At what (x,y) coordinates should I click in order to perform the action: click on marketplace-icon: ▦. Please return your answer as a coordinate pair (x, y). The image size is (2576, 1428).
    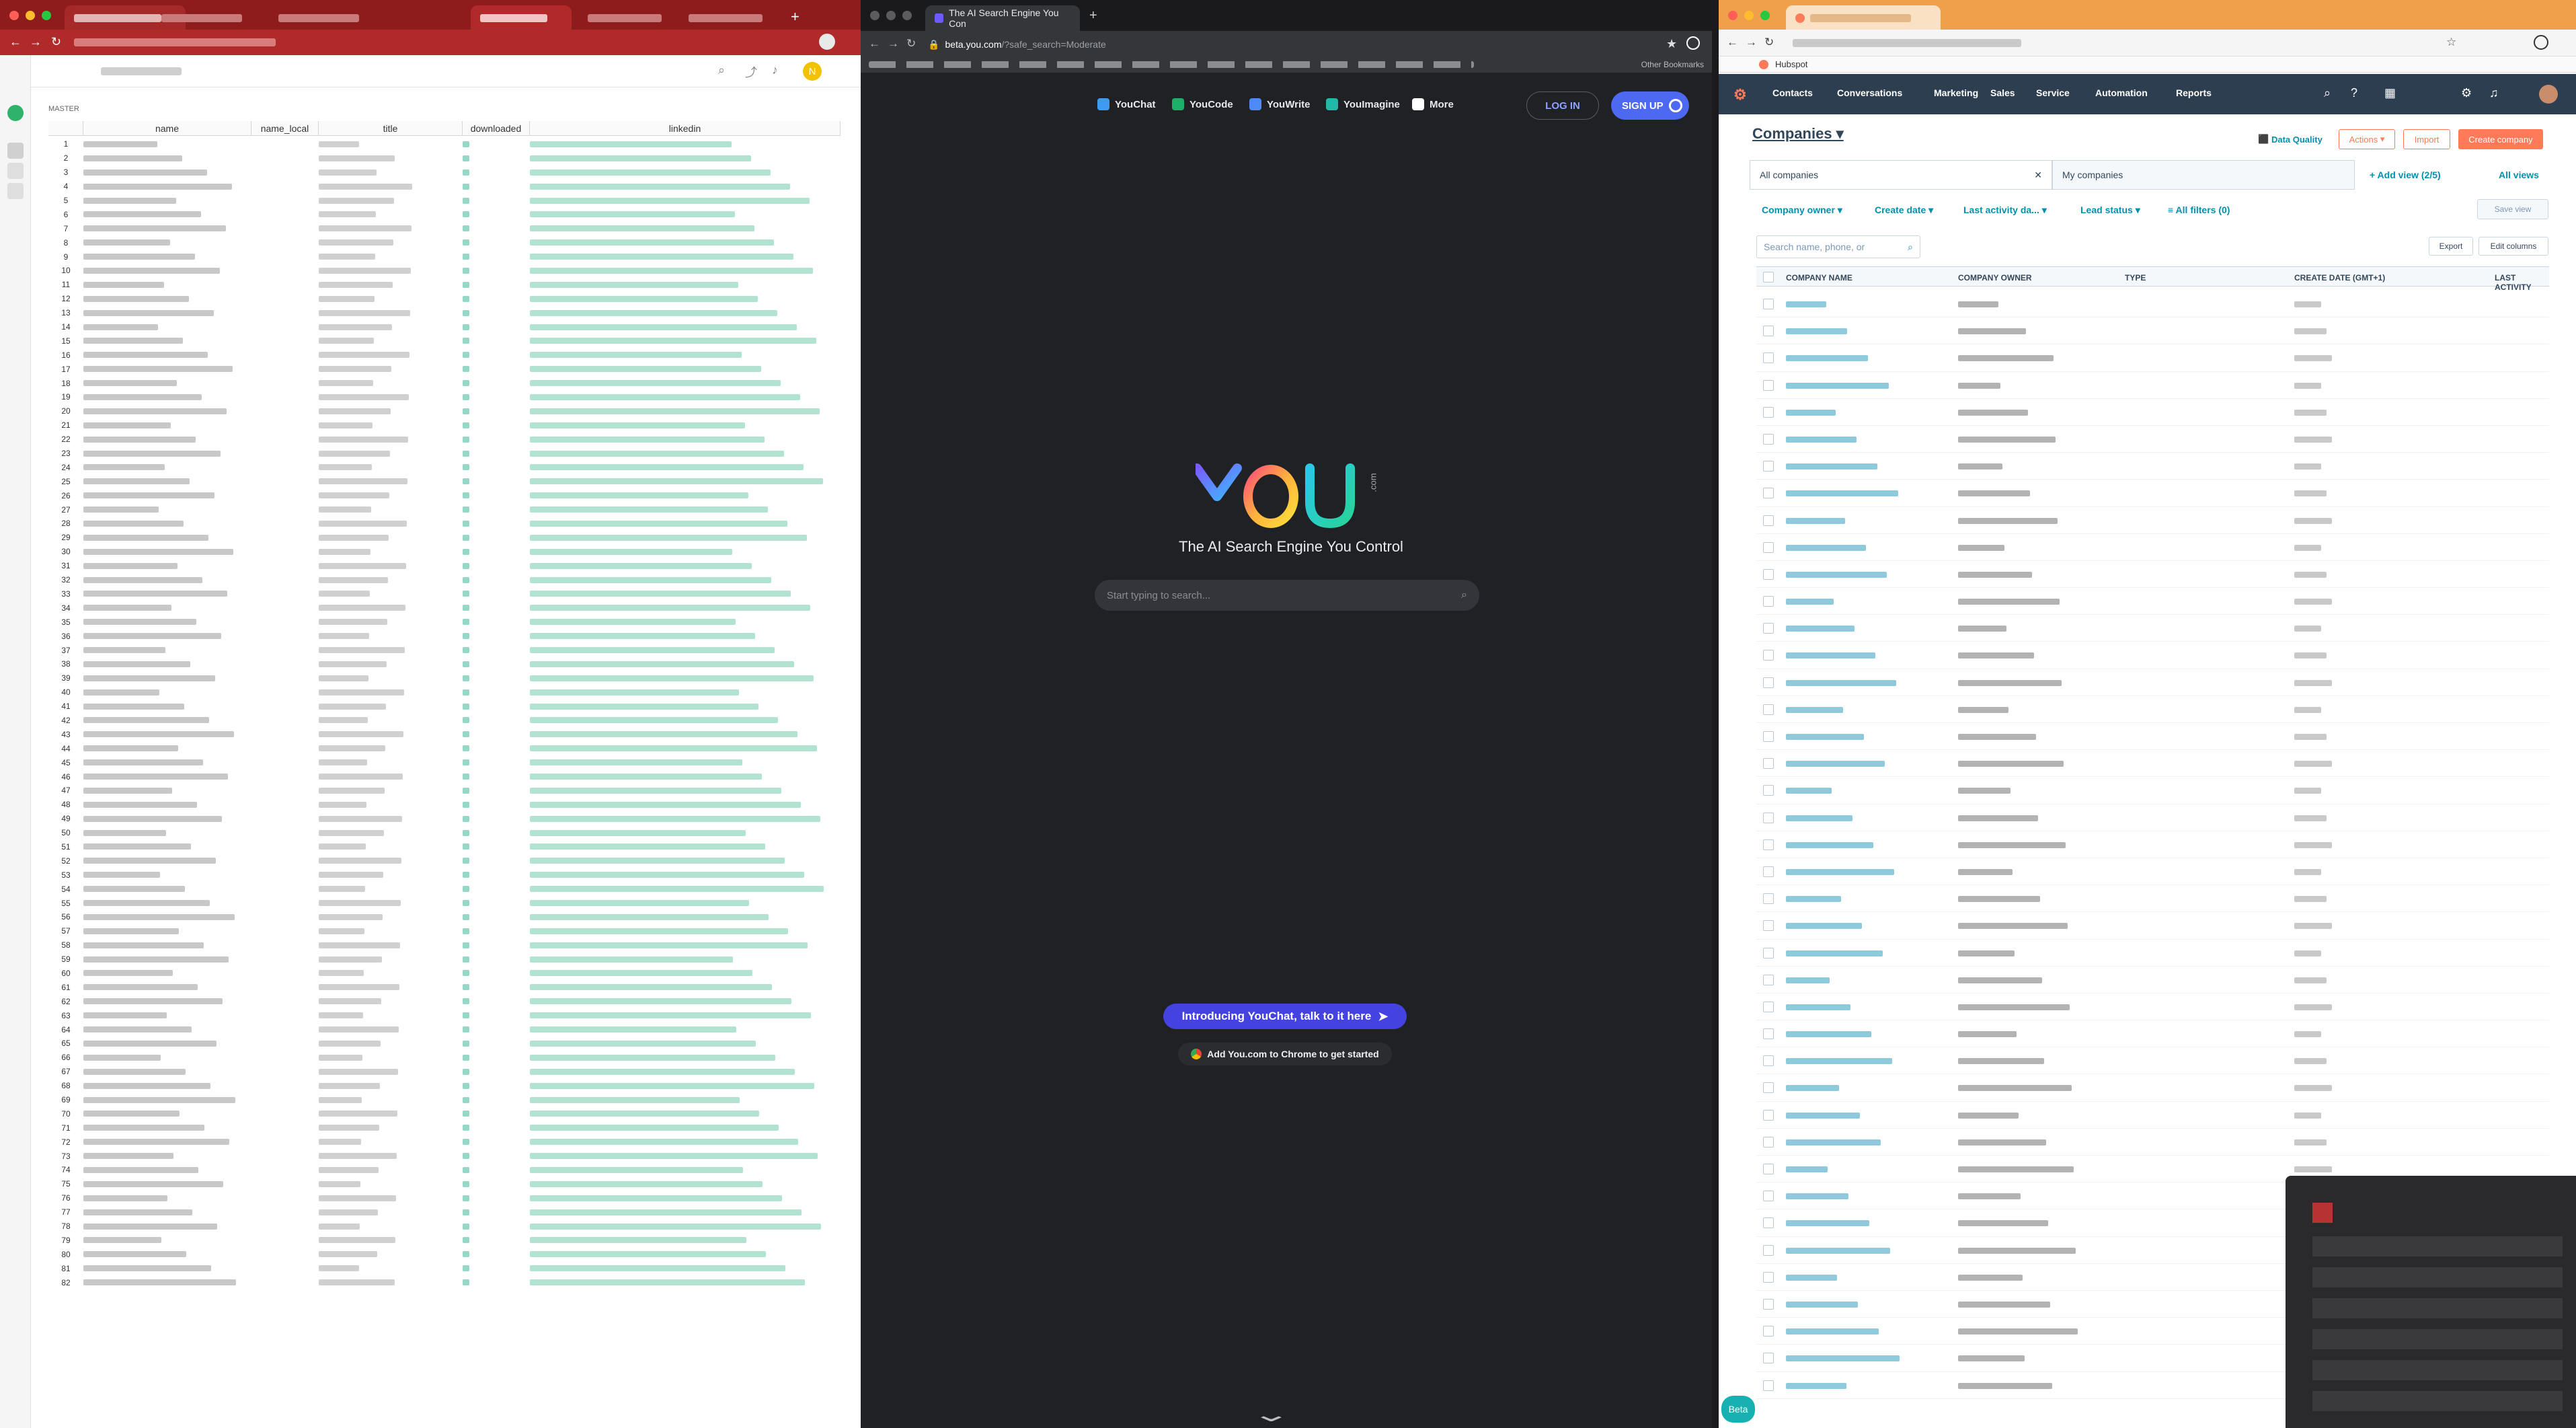
    Looking at the image, I should click on (2390, 93).